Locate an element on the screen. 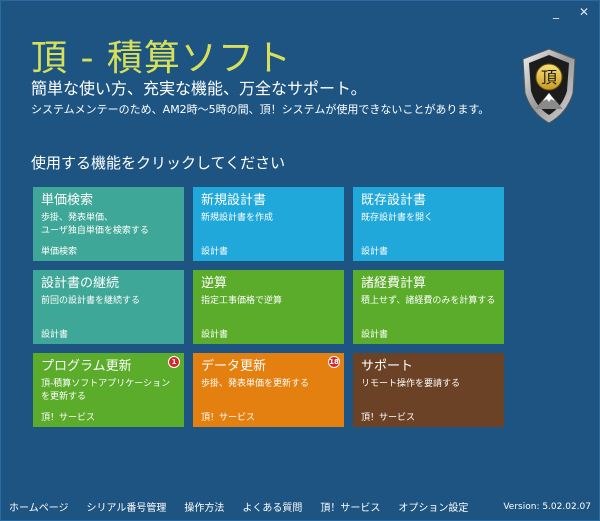  version-label: Version: 5.02.02.07 is located at coordinates (547, 506).